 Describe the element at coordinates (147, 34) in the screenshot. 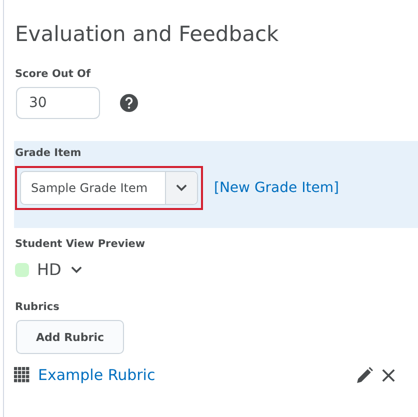

I see `page-title: Evaluation and Feedback` at that location.